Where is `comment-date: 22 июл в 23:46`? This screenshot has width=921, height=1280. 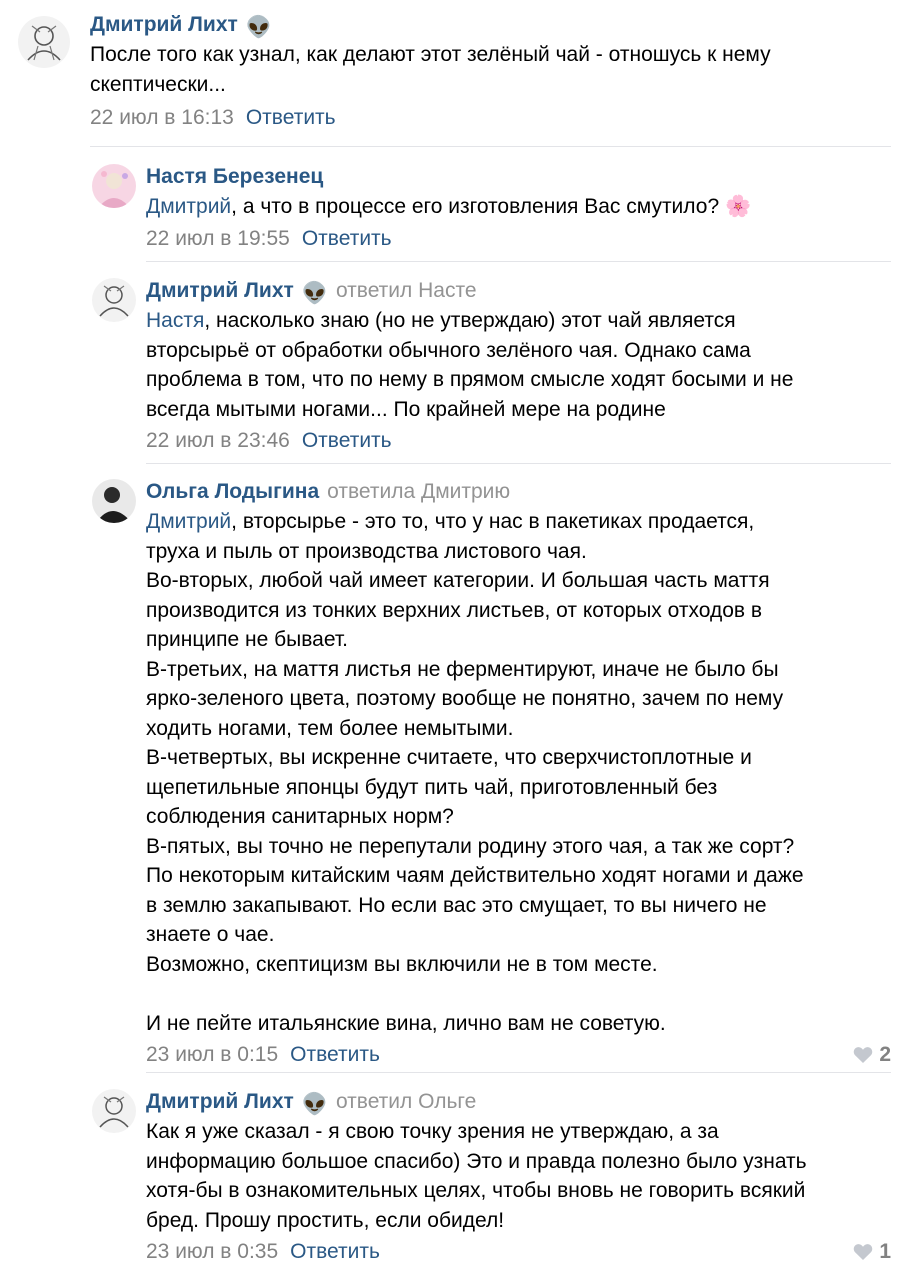
comment-date: 22 июл в 23:46 is located at coordinates (218, 440).